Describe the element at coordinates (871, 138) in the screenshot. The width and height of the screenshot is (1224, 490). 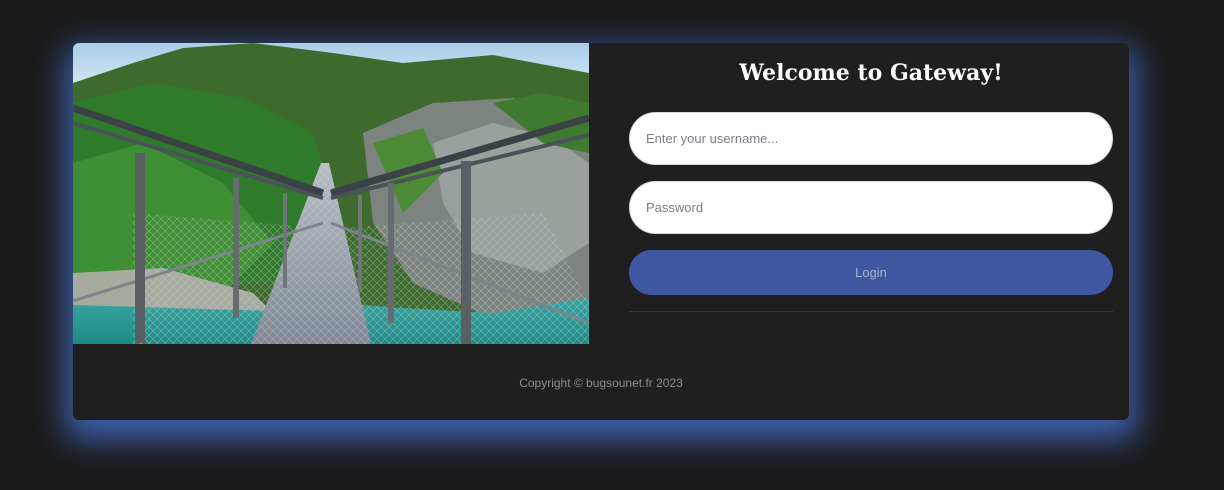
I see `username-input` at that location.